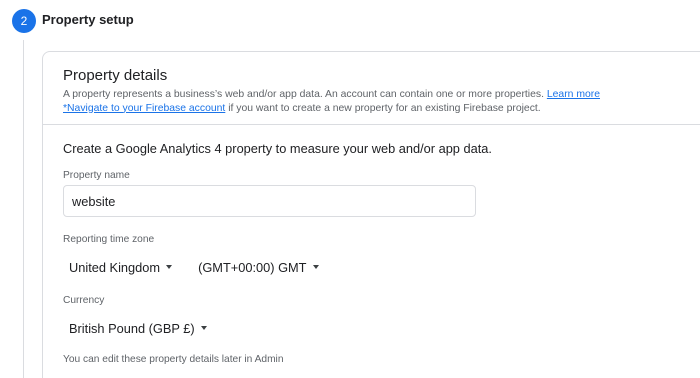 Image resolution: width=700 pixels, height=378 pixels. Describe the element at coordinates (109, 239) in the screenshot. I see `timezone-label: Reporting time zone` at that location.